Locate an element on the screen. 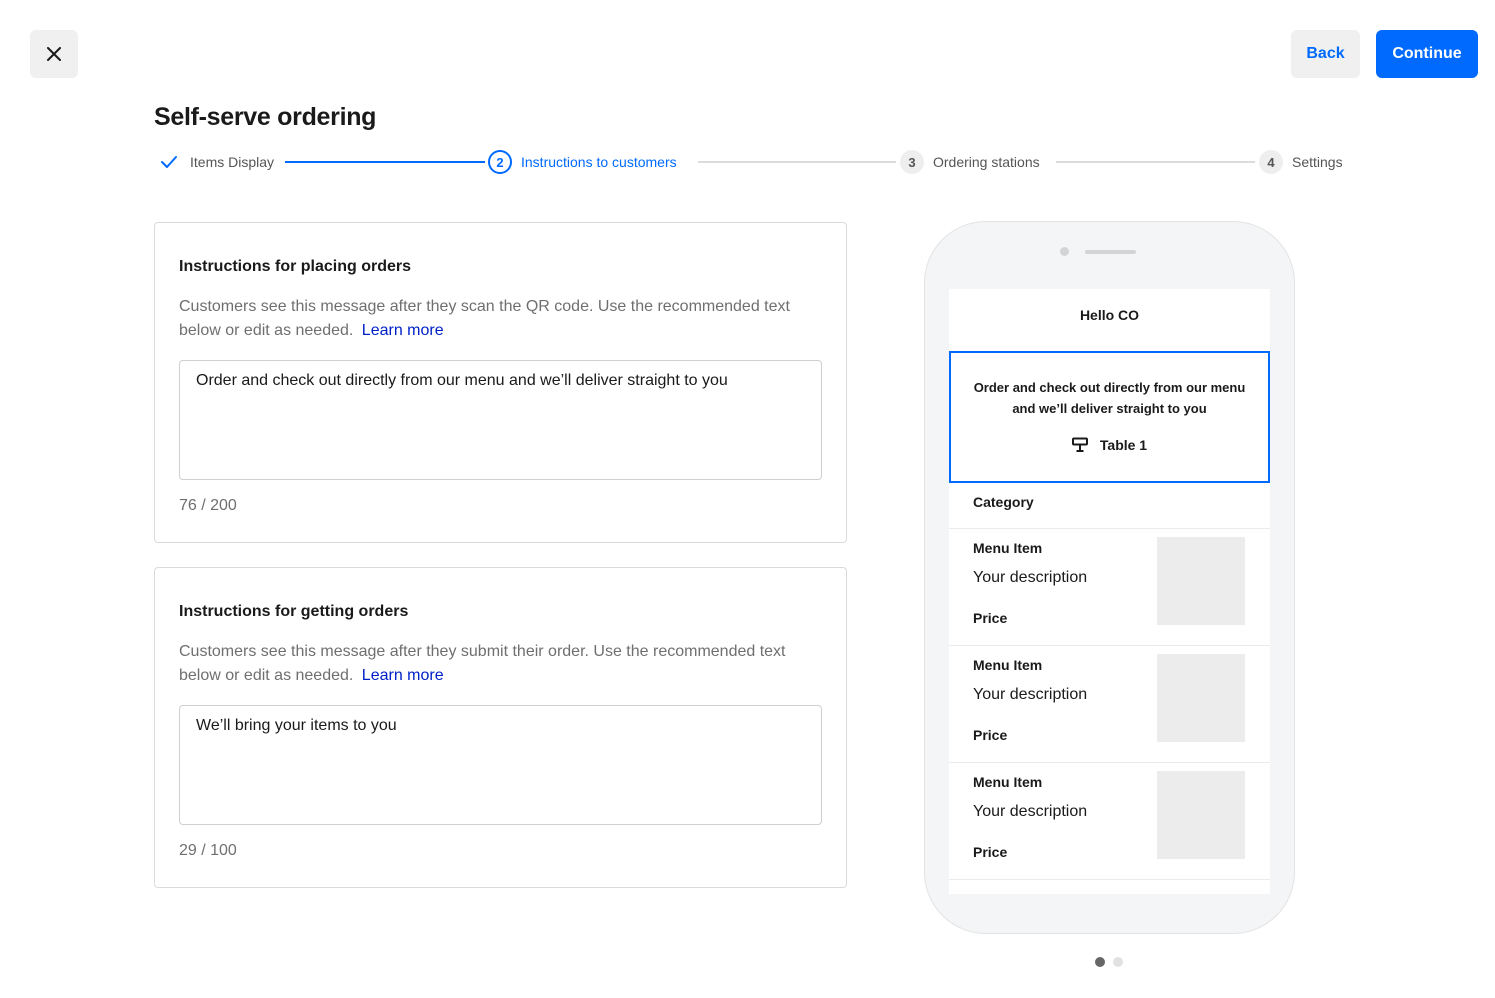  step-instructions: 2 Instructions to customers is located at coordinates (582, 162).